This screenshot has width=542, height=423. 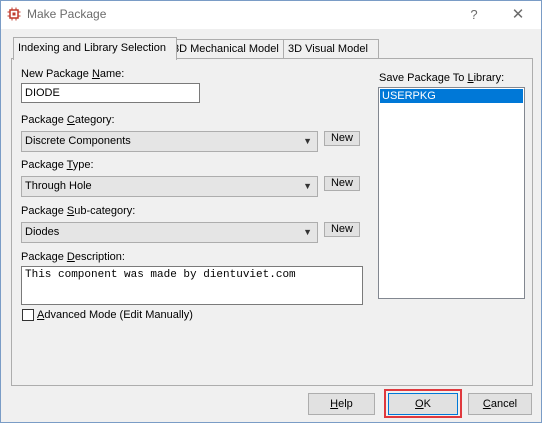 What do you see at coordinates (500, 404) in the screenshot?
I see `cancel-button: Cancel` at bounding box center [500, 404].